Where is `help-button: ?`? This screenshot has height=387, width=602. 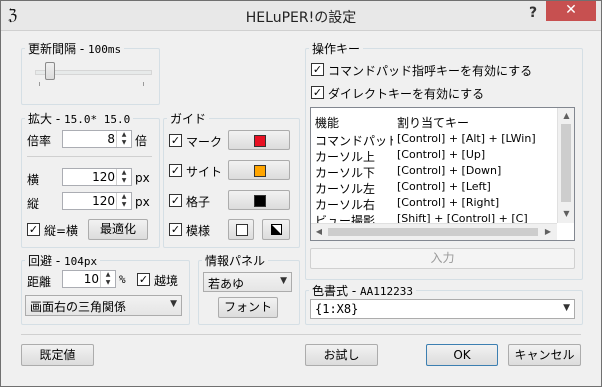 help-button: ? is located at coordinates (533, 13).